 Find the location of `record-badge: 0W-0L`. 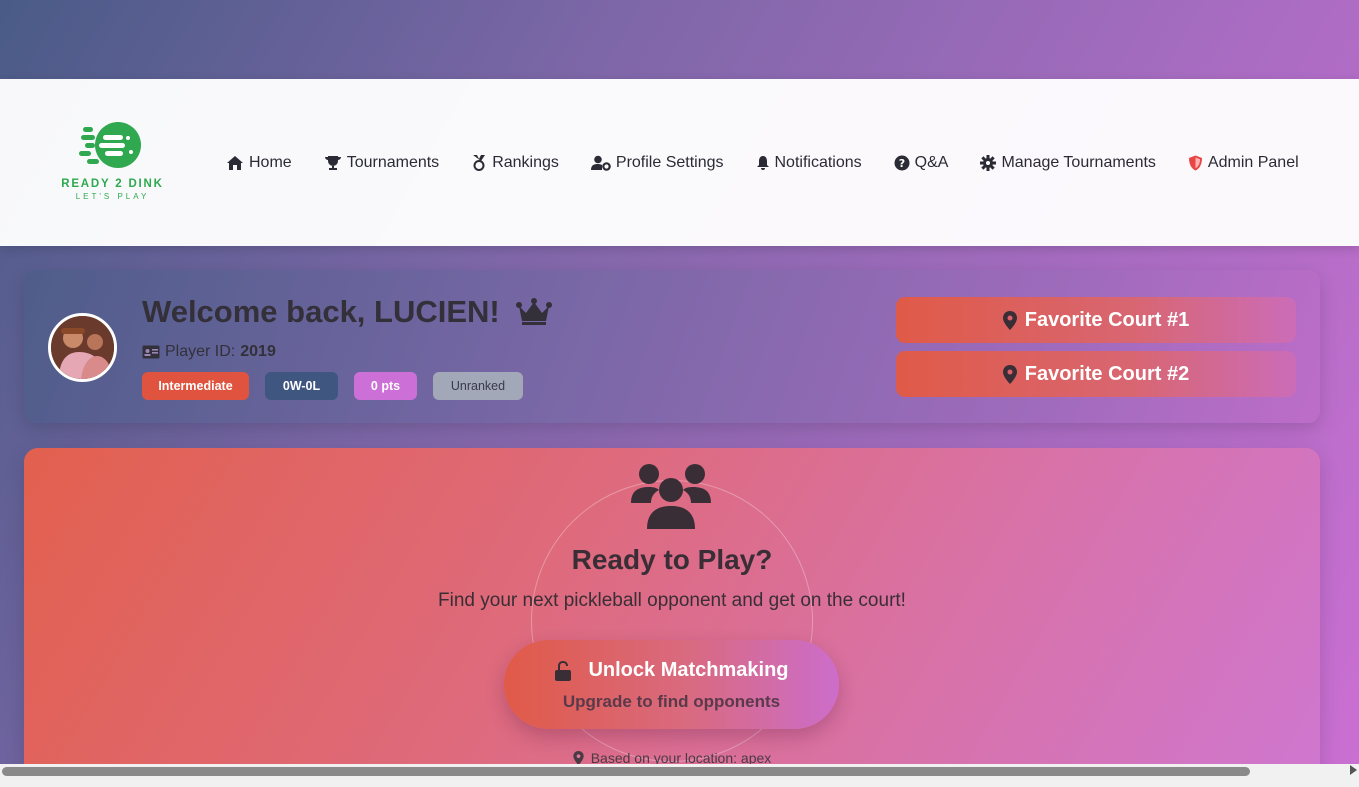

record-badge: 0W-0L is located at coordinates (301, 386).